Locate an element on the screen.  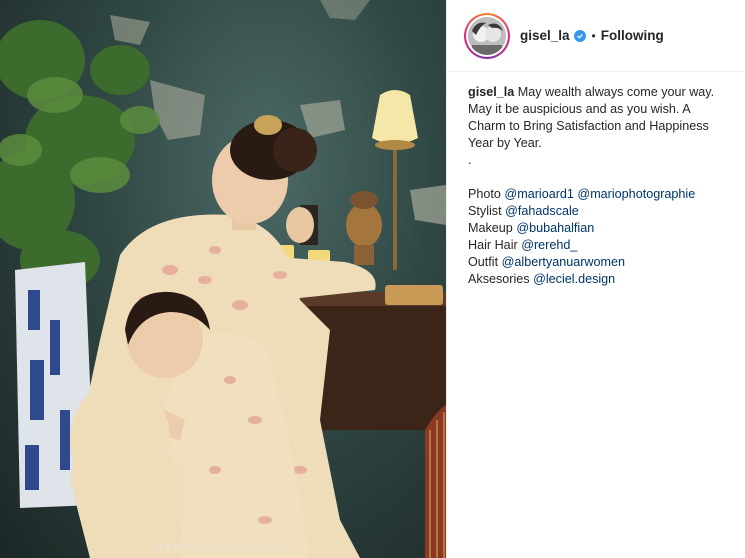
caption-line: May it be auspicious and as you wish. A is located at coordinates (579, 109).